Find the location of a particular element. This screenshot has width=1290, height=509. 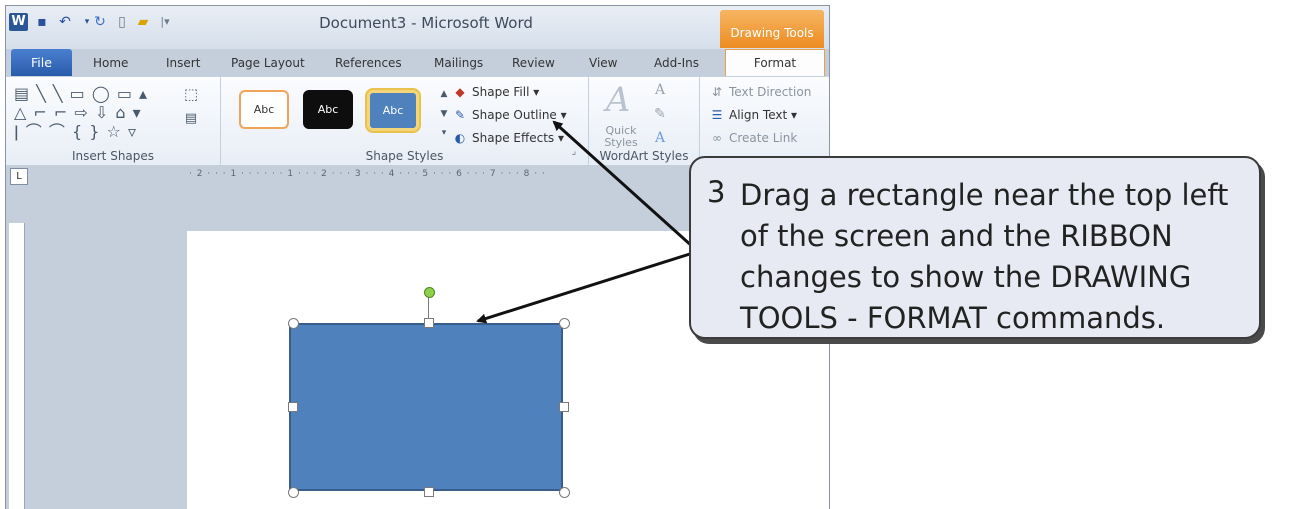

step-number: 3 is located at coordinates (716, 192).